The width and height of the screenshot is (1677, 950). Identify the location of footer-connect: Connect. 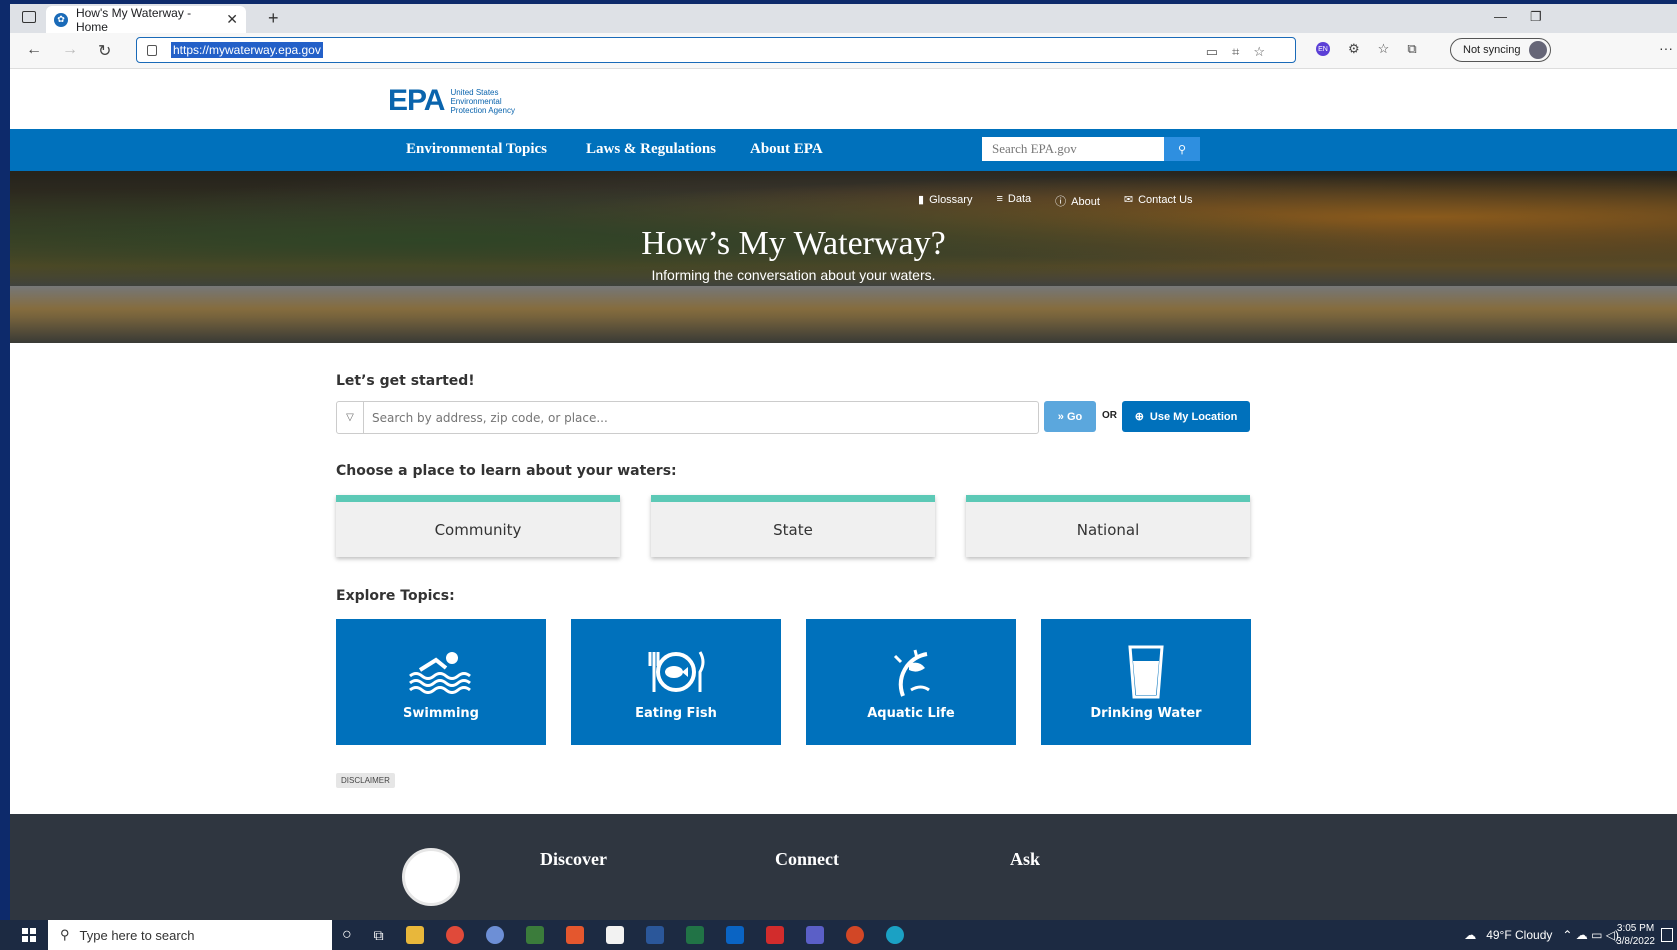
(807, 859).